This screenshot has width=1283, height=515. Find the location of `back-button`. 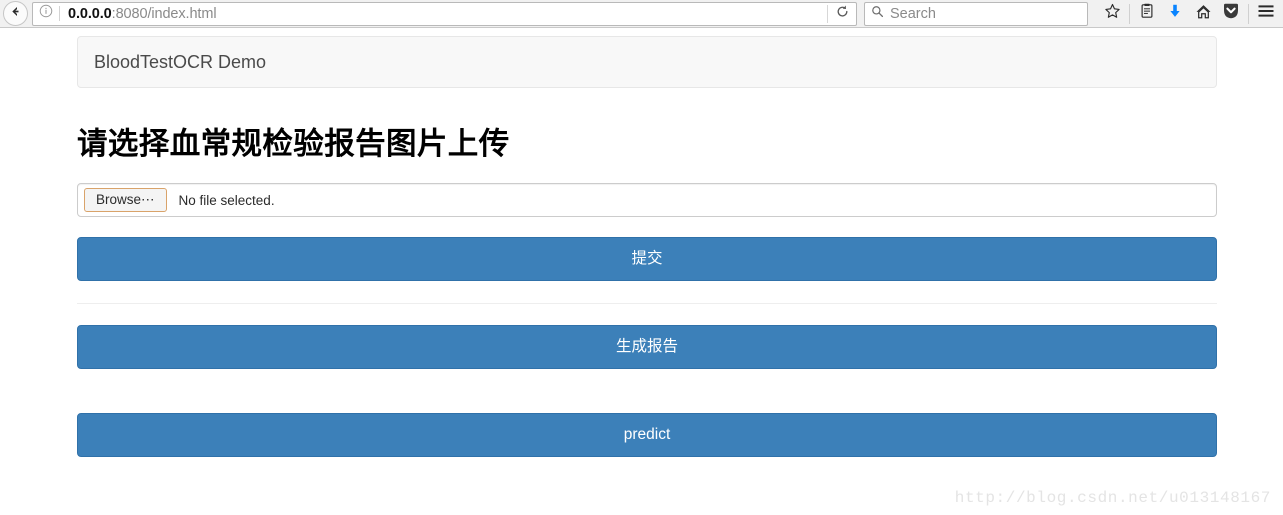

back-button is located at coordinates (15, 13).